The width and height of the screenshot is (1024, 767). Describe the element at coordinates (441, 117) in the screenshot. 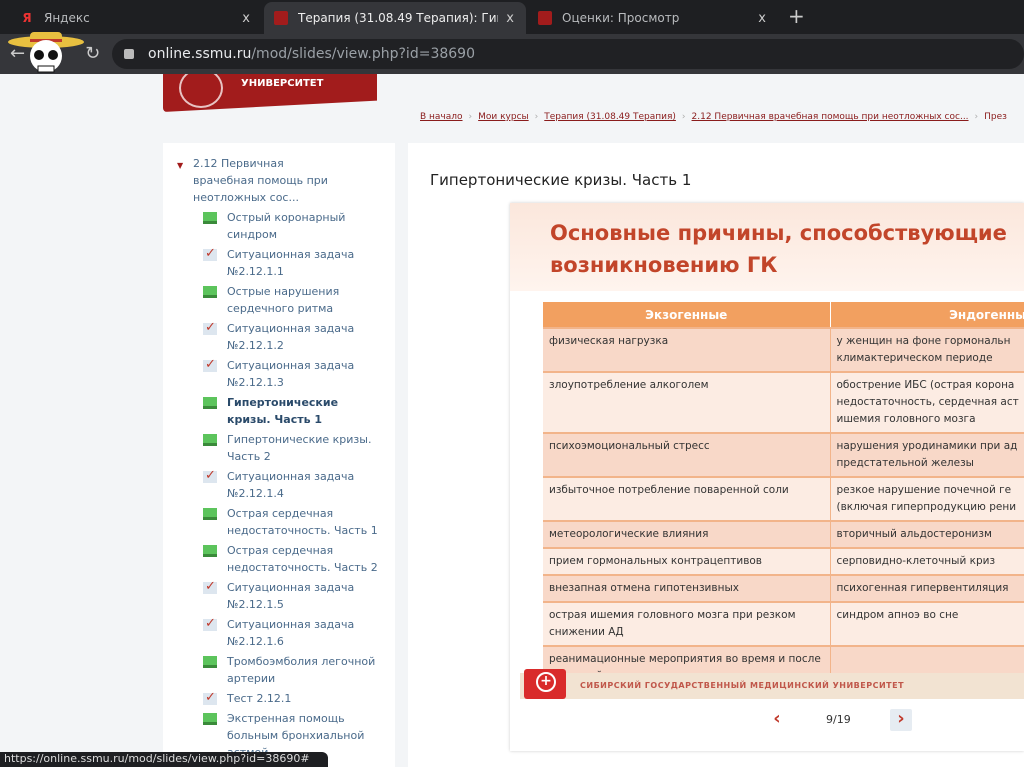

I see `breadcrumb-home: В начало` at that location.